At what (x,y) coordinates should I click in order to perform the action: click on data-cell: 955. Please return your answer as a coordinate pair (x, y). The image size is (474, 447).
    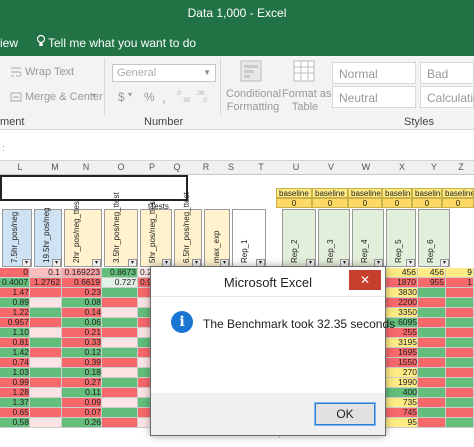
    Looking at the image, I should click on (432, 283).